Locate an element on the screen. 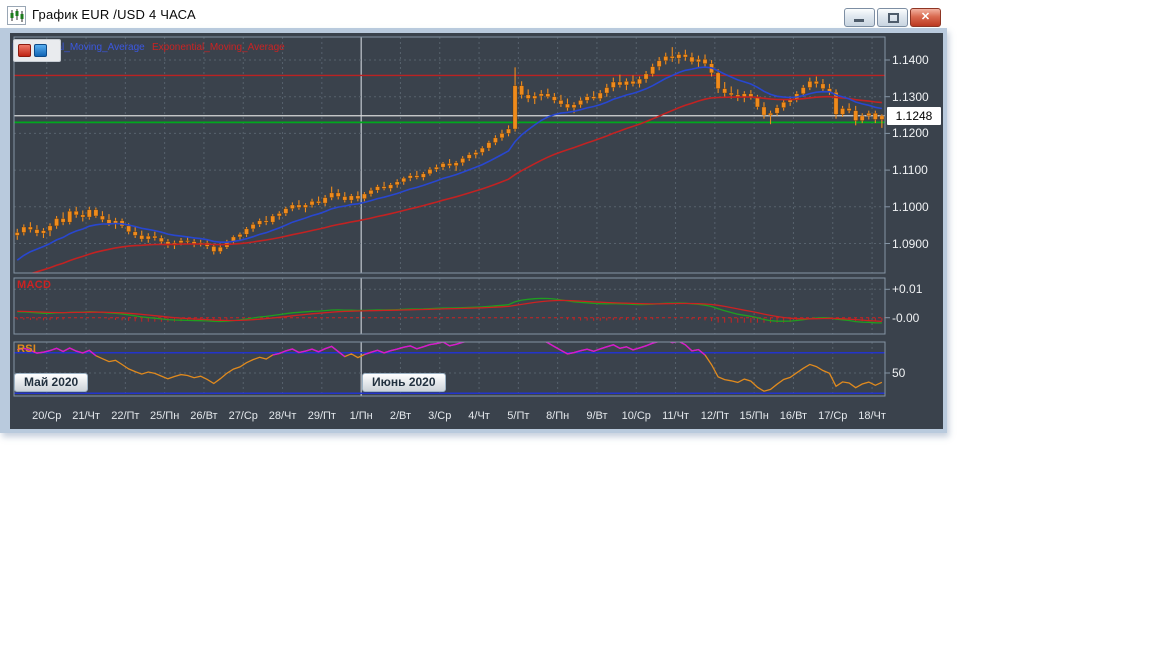  date-axis-label: 10/Ср is located at coordinates (636, 416).